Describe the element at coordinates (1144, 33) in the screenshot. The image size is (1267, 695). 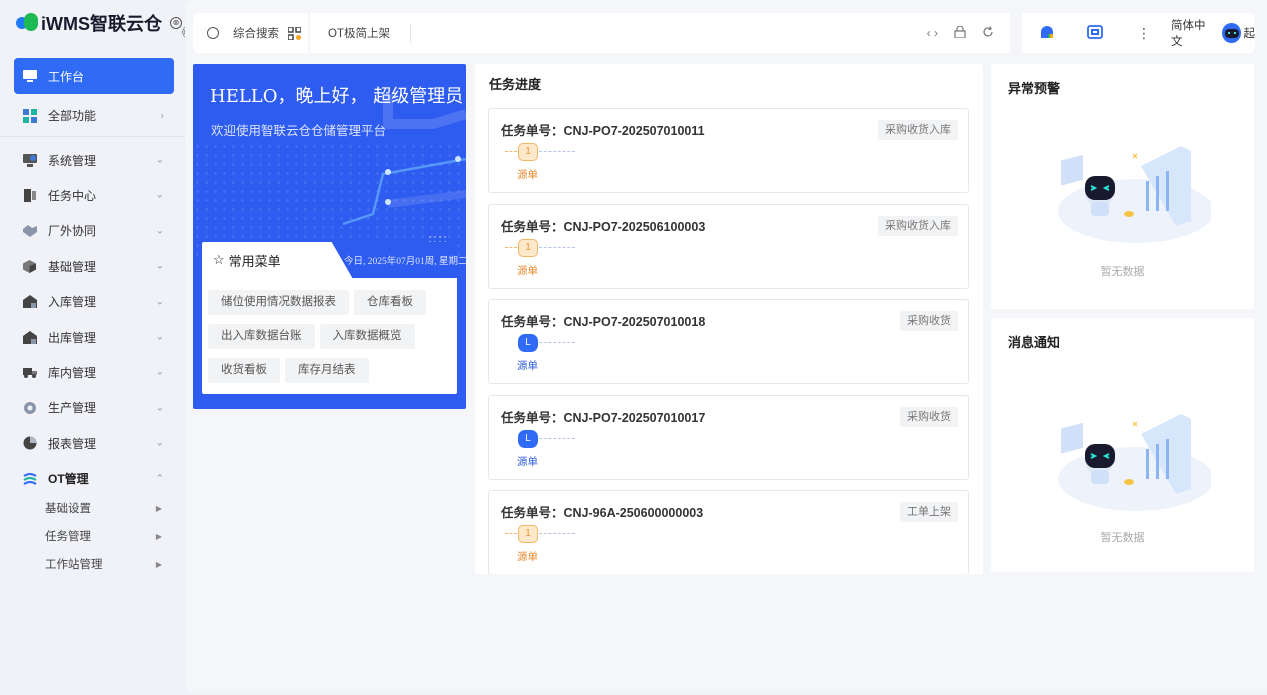
I see `more-vertical-icon: ⋮` at that location.